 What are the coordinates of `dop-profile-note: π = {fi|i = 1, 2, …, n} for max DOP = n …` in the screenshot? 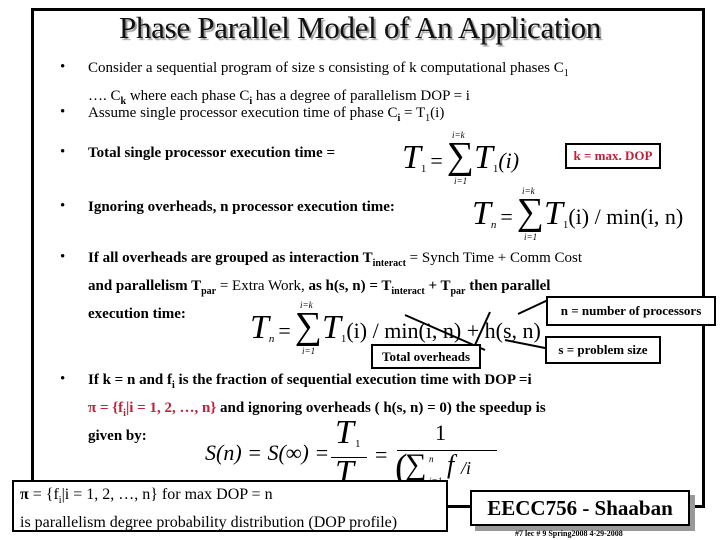 It's located at (230, 506).